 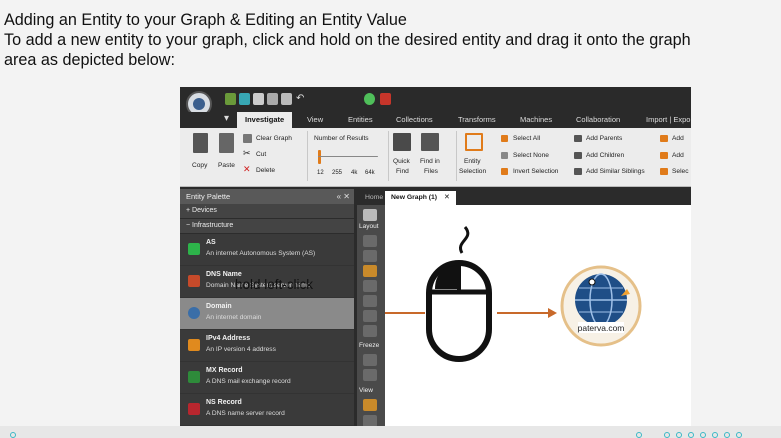 What do you see at coordinates (245, 413) in the screenshot?
I see `entity-desc: A DNS name server record` at bounding box center [245, 413].